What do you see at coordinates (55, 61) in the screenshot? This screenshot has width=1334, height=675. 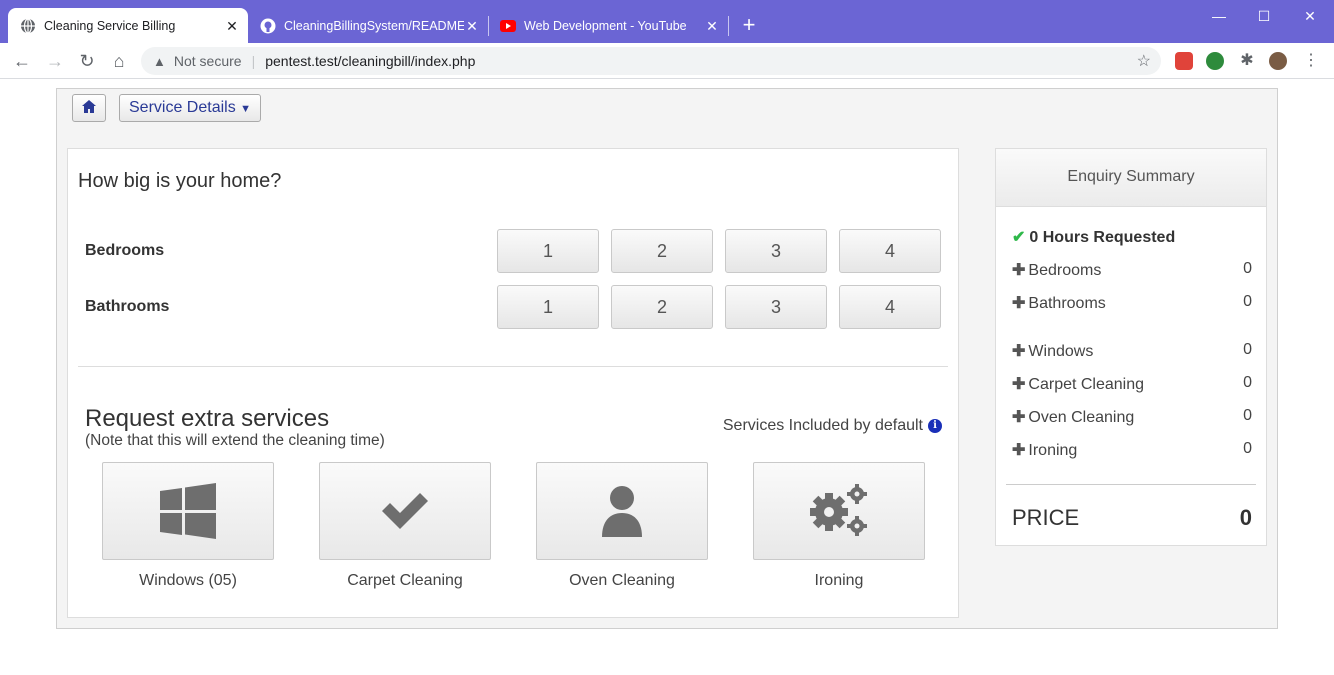 I see `forward-arrow-icon: →` at bounding box center [55, 61].